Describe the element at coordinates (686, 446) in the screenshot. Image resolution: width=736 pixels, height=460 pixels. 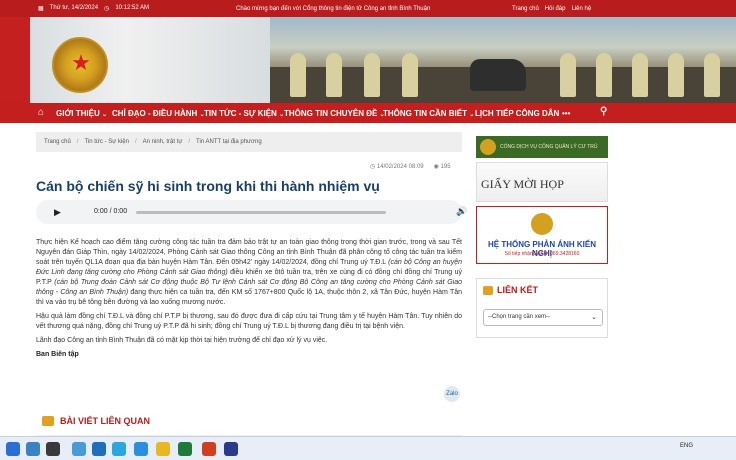
I see `language-indicator: ENG` at that location.